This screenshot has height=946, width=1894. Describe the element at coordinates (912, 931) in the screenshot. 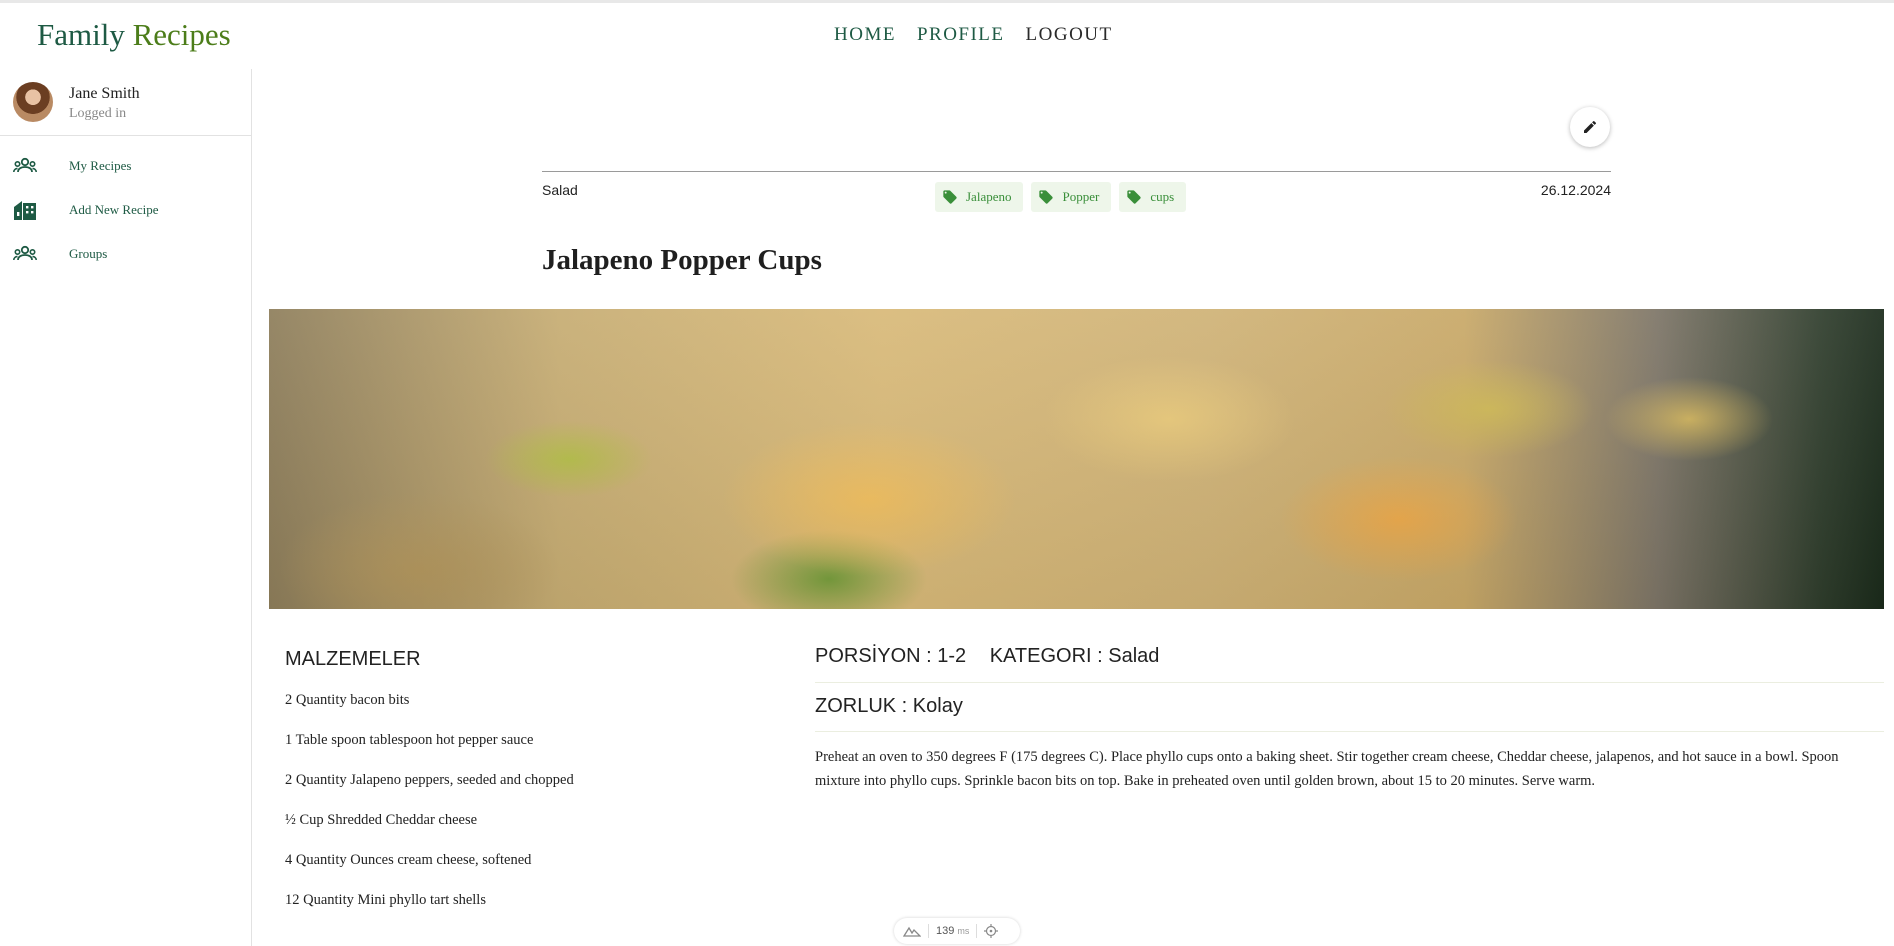

I see `mountain-icon` at that location.